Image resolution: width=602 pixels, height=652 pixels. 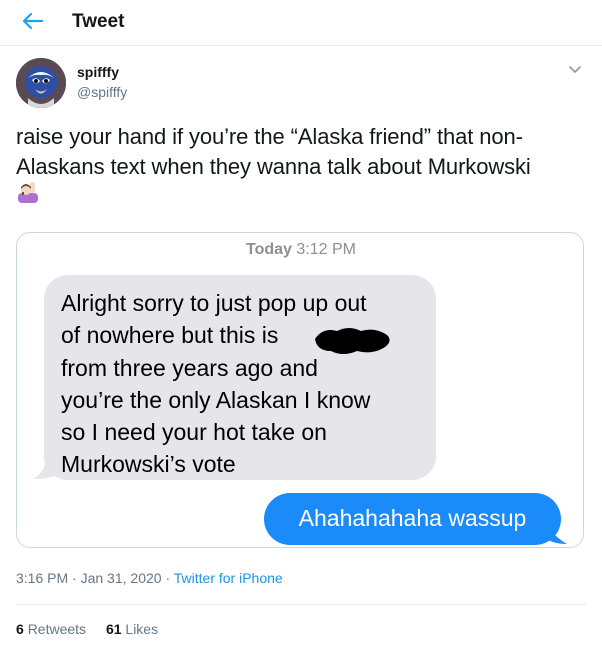 What do you see at coordinates (301, 23) in the screenshot?
I see `header-bar: Tweet` at bounding box center [301, 23].